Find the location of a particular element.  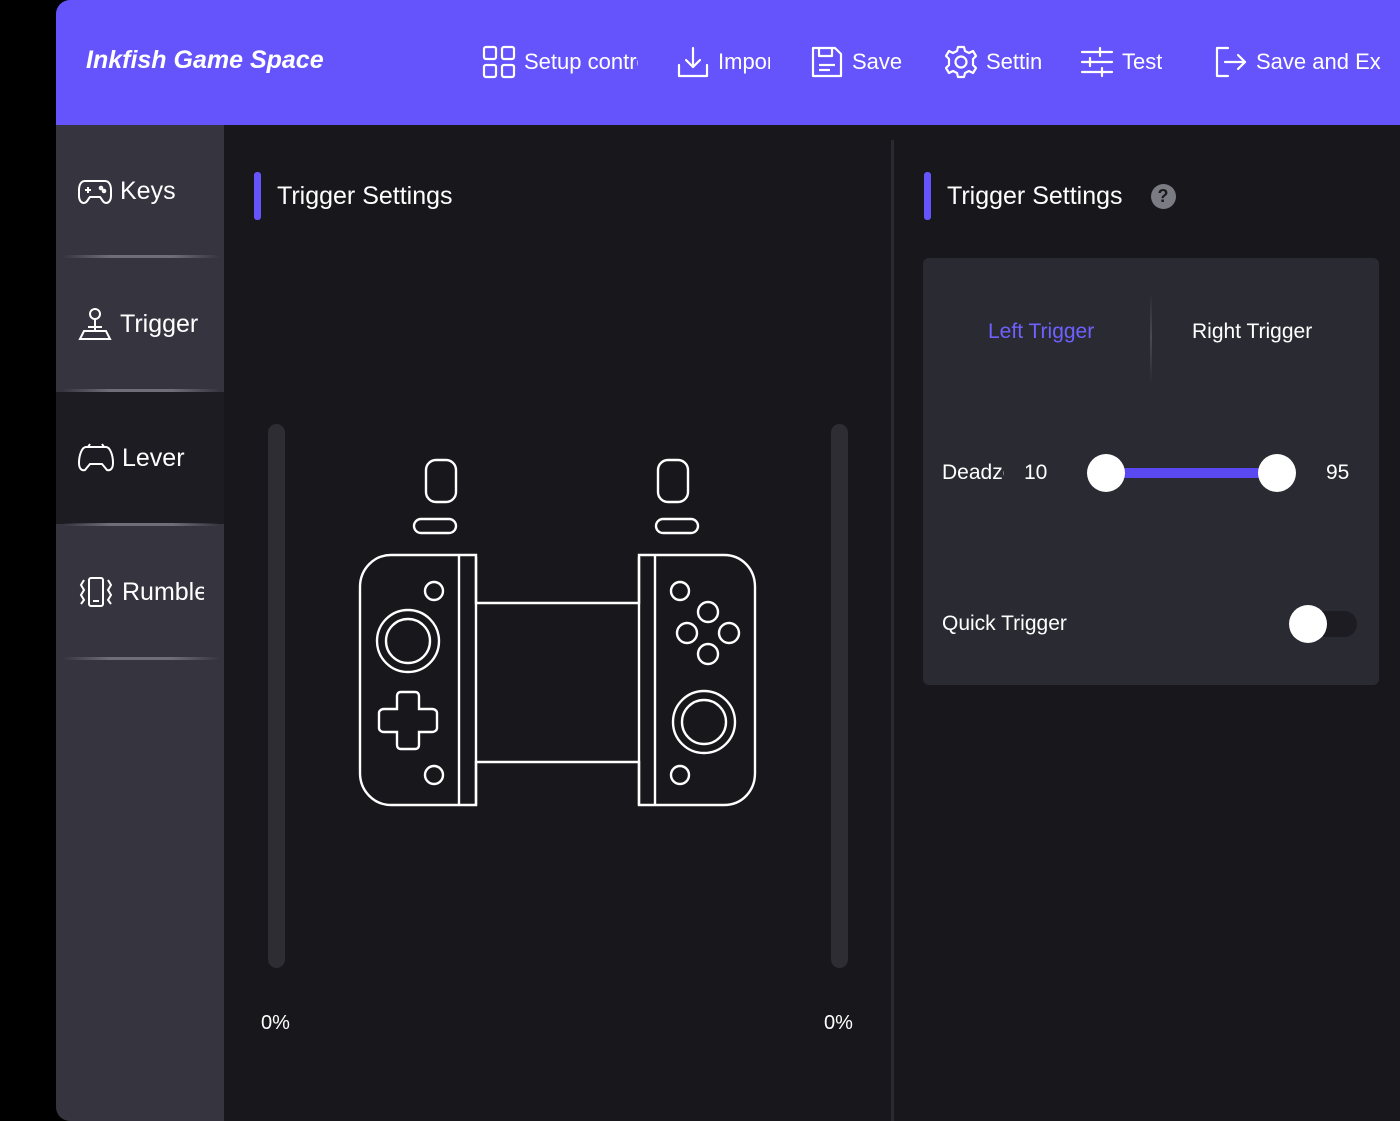

quick-trigger-toggle-knob is located at coordinates (1308, 624).